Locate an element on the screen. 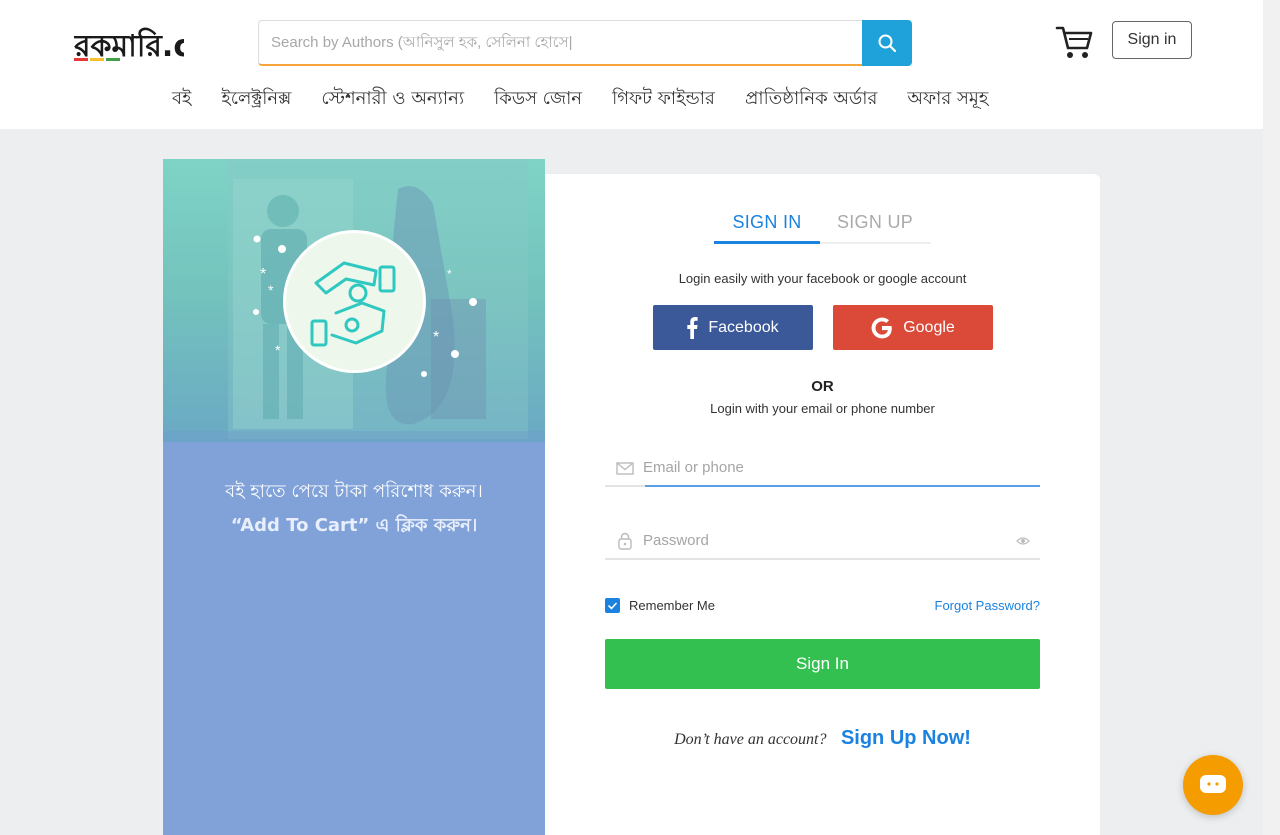 The width and height of the screenshot is (1280, 835). signup-now-link: Sign Up Now! is located at coordinates (906, 738).